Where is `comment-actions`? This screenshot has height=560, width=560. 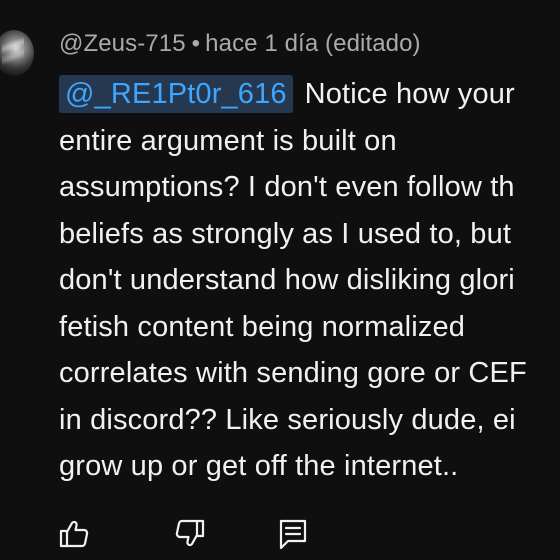
comment-actions is located at coordinates (280, 534).